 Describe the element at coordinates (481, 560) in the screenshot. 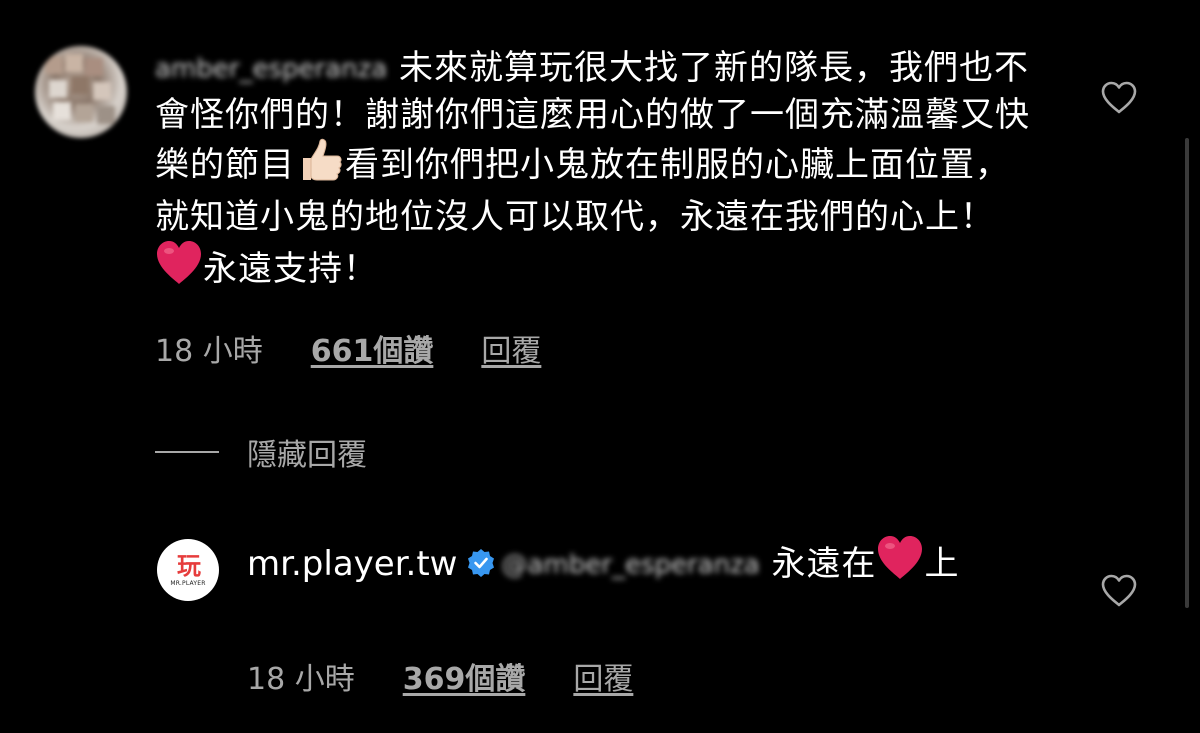

I see `verified-badge-icon` at that location.